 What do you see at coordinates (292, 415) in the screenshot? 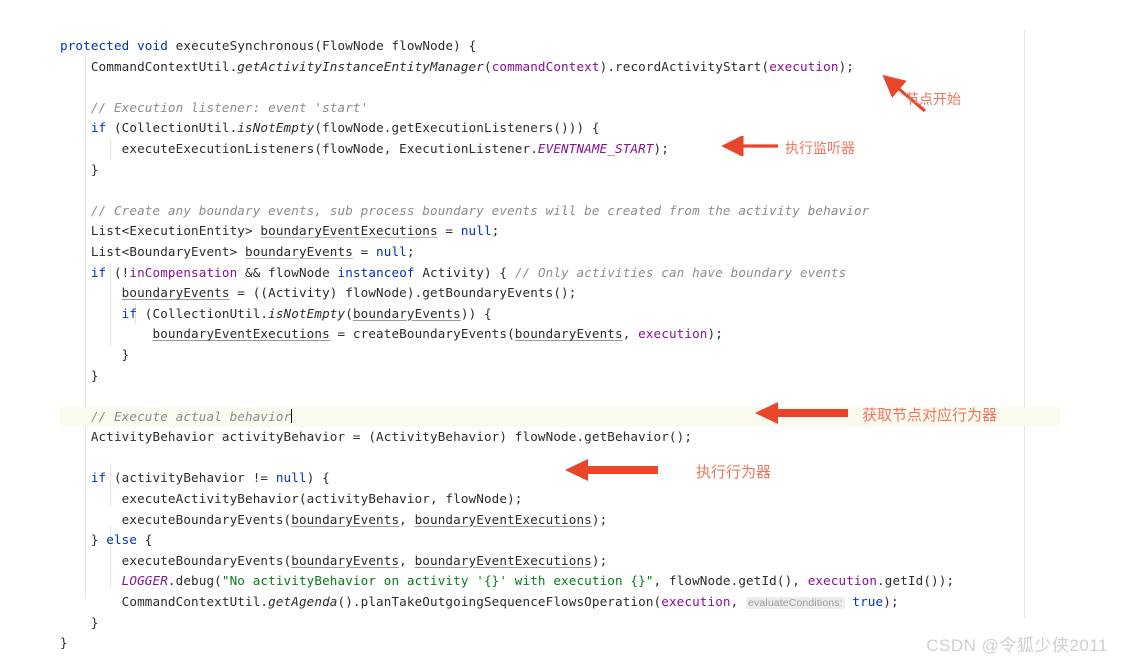
I see `text-caret` at bounding box center [292, 415].